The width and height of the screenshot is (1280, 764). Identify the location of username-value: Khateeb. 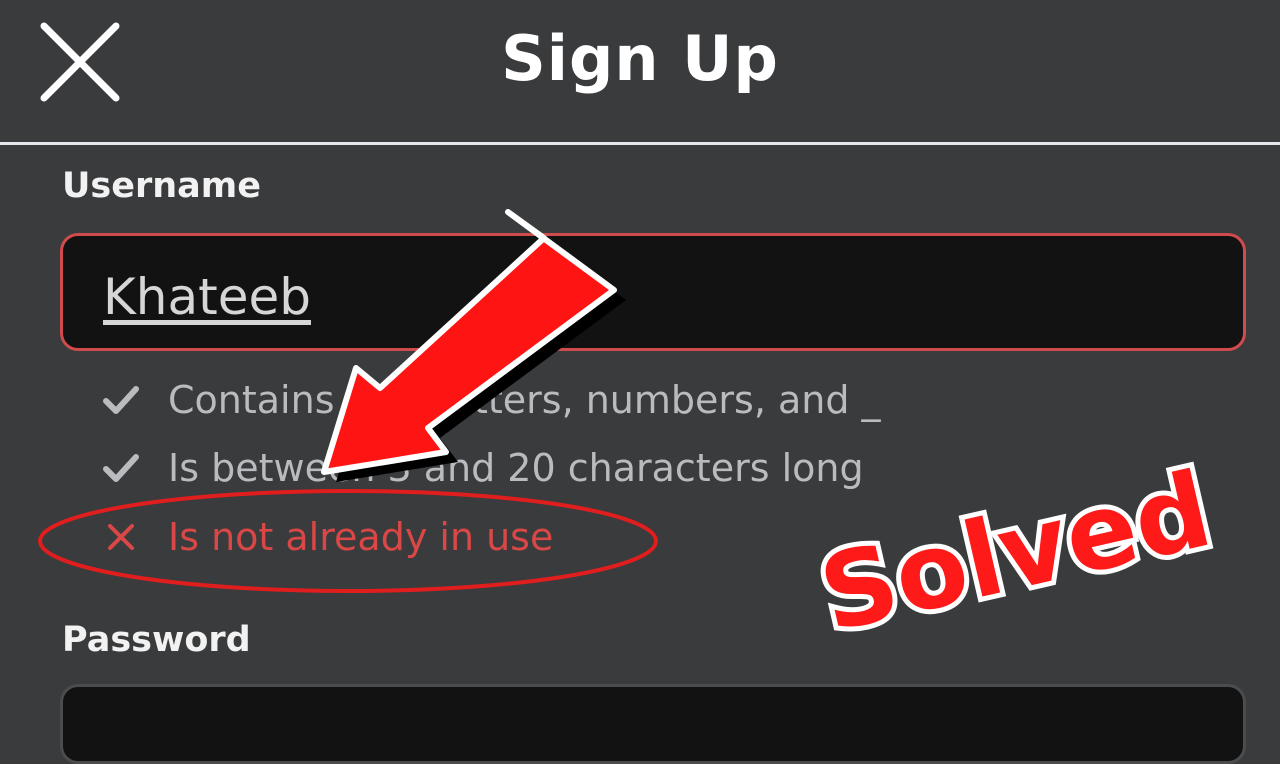
(207, 297).